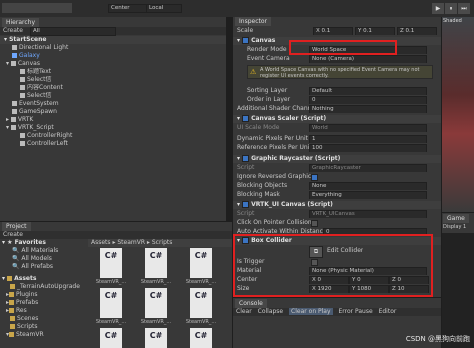 Image resolution: width=474 pixels, height=348 pixels. Describe the element at coordinates (113, 48) in the screenshot. I see `hierarchy-item: Directional Light` at that location.